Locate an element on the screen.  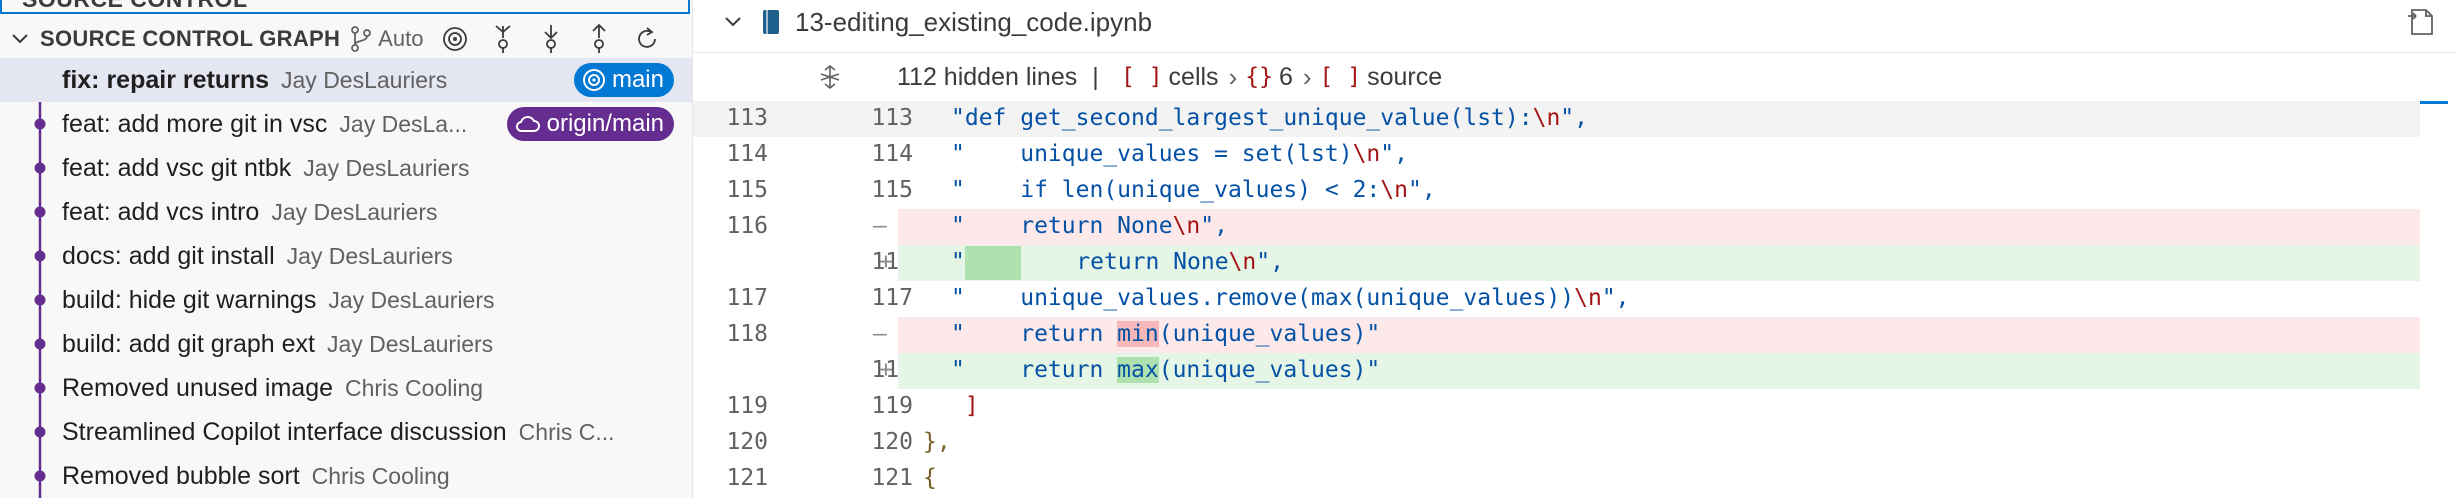
pull-button is located at coordinates (551, 39).